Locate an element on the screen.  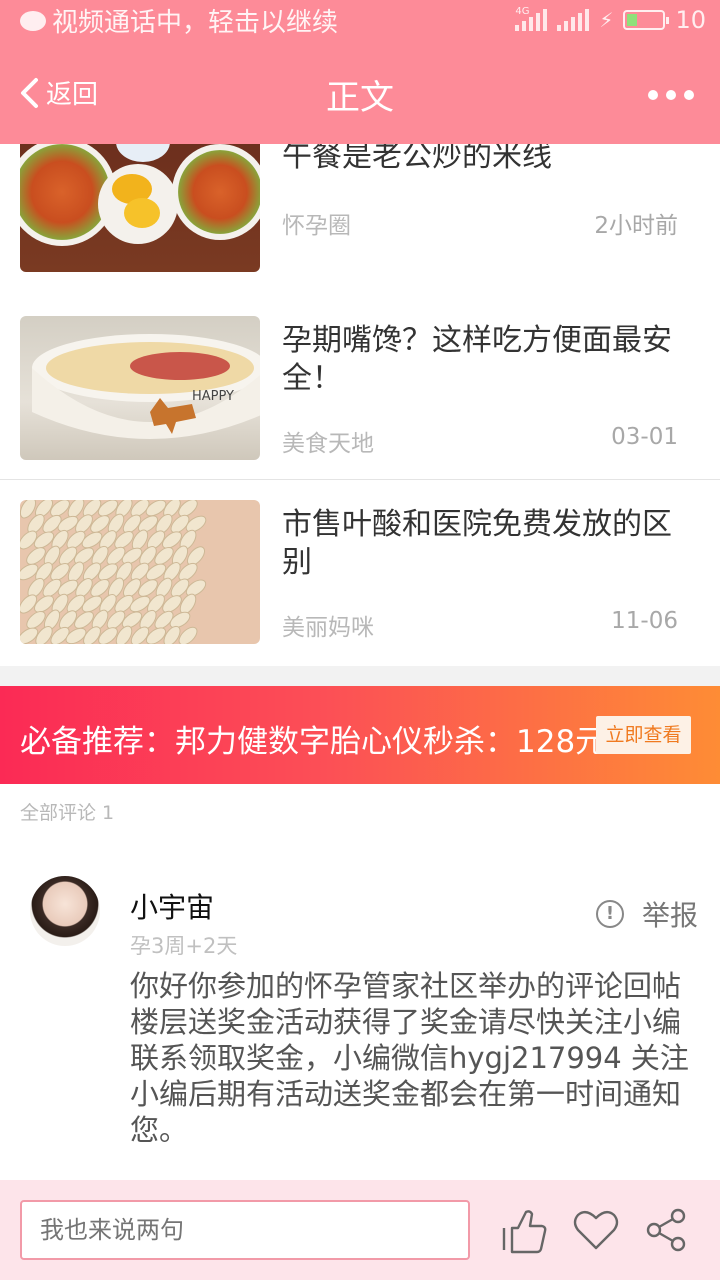
article-time: 11-06 is located at coordinates (644, 621).